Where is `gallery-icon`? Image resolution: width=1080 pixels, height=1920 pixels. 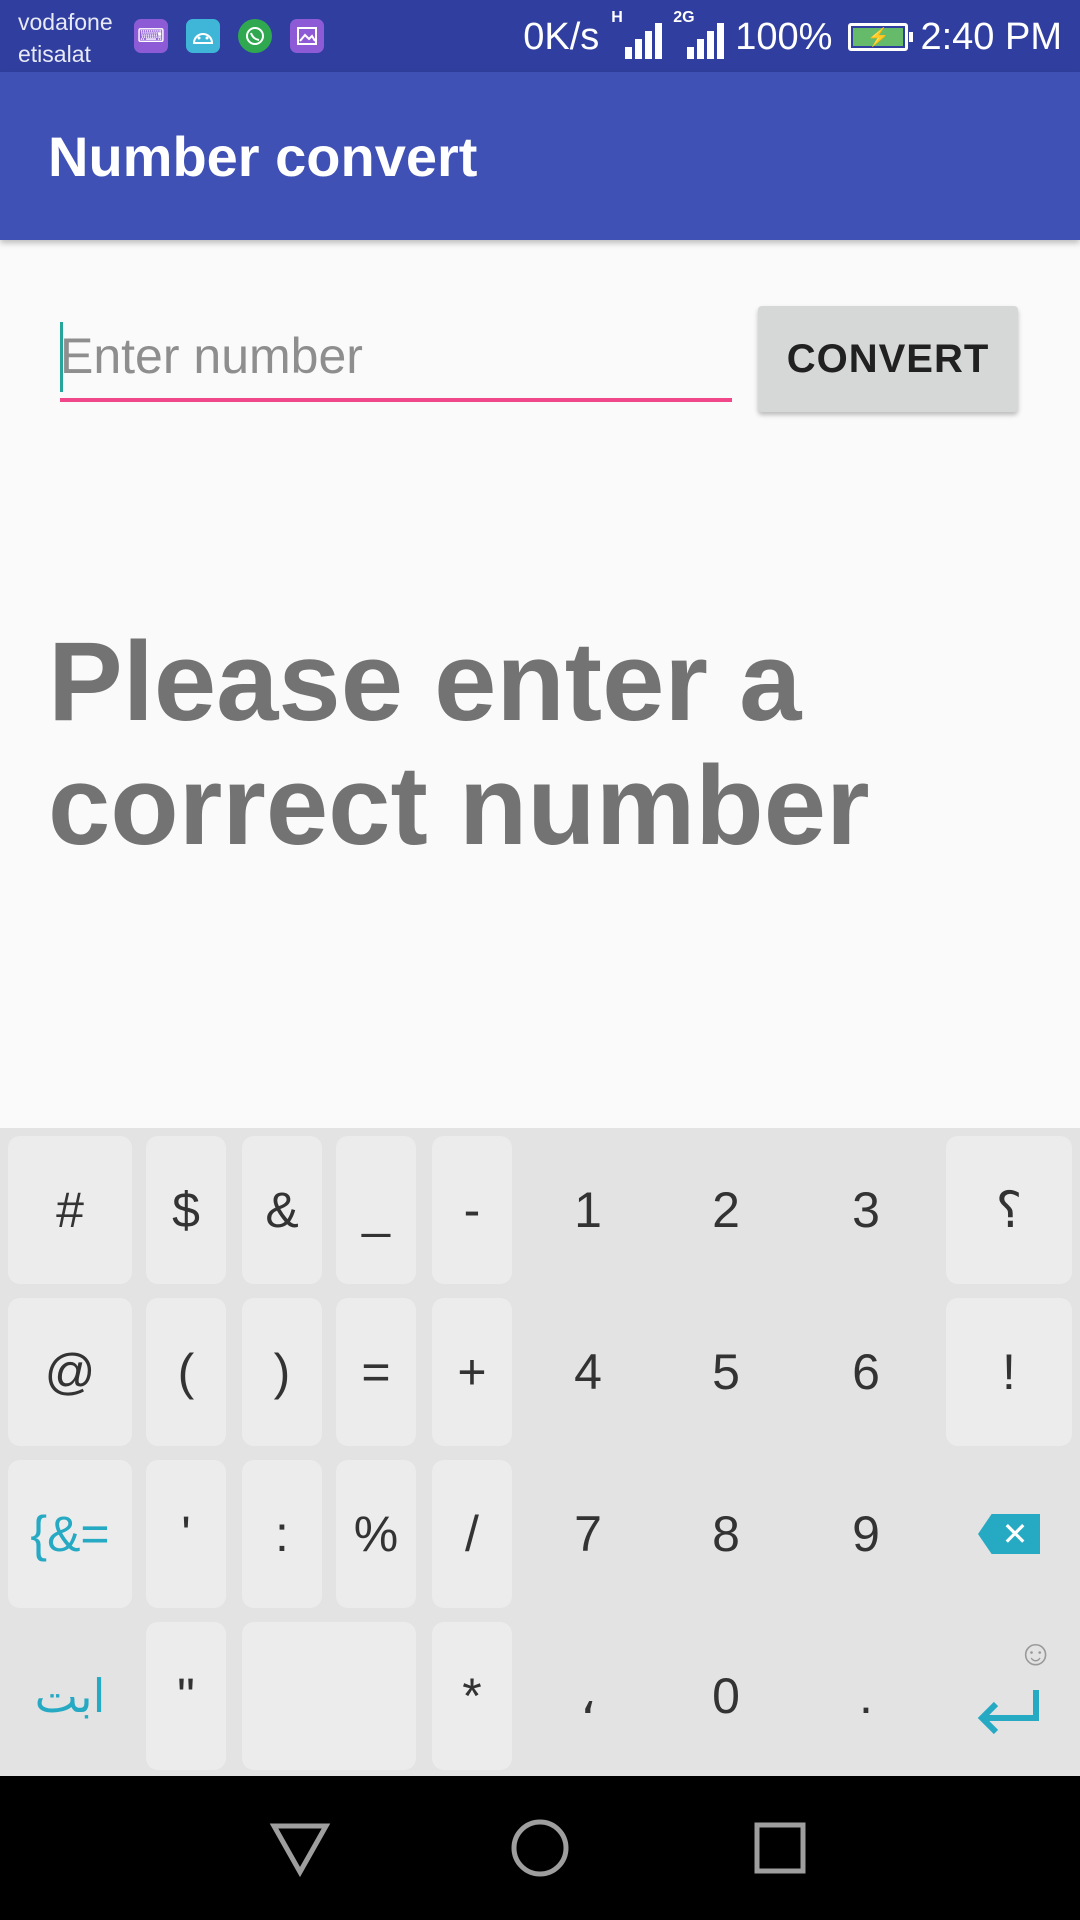 gallery-icon is located at coordinates (307, 36).